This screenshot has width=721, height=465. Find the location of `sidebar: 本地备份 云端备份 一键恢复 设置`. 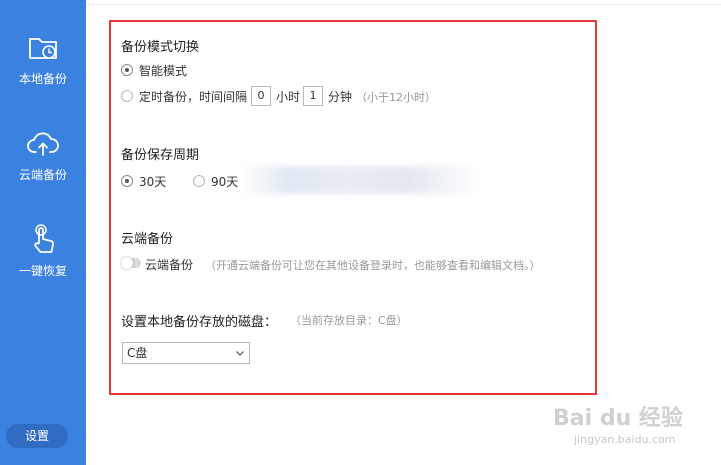

sidebar: 本地备份 云端备份 一键恢复 设置 is located at coordinates (43, 232).